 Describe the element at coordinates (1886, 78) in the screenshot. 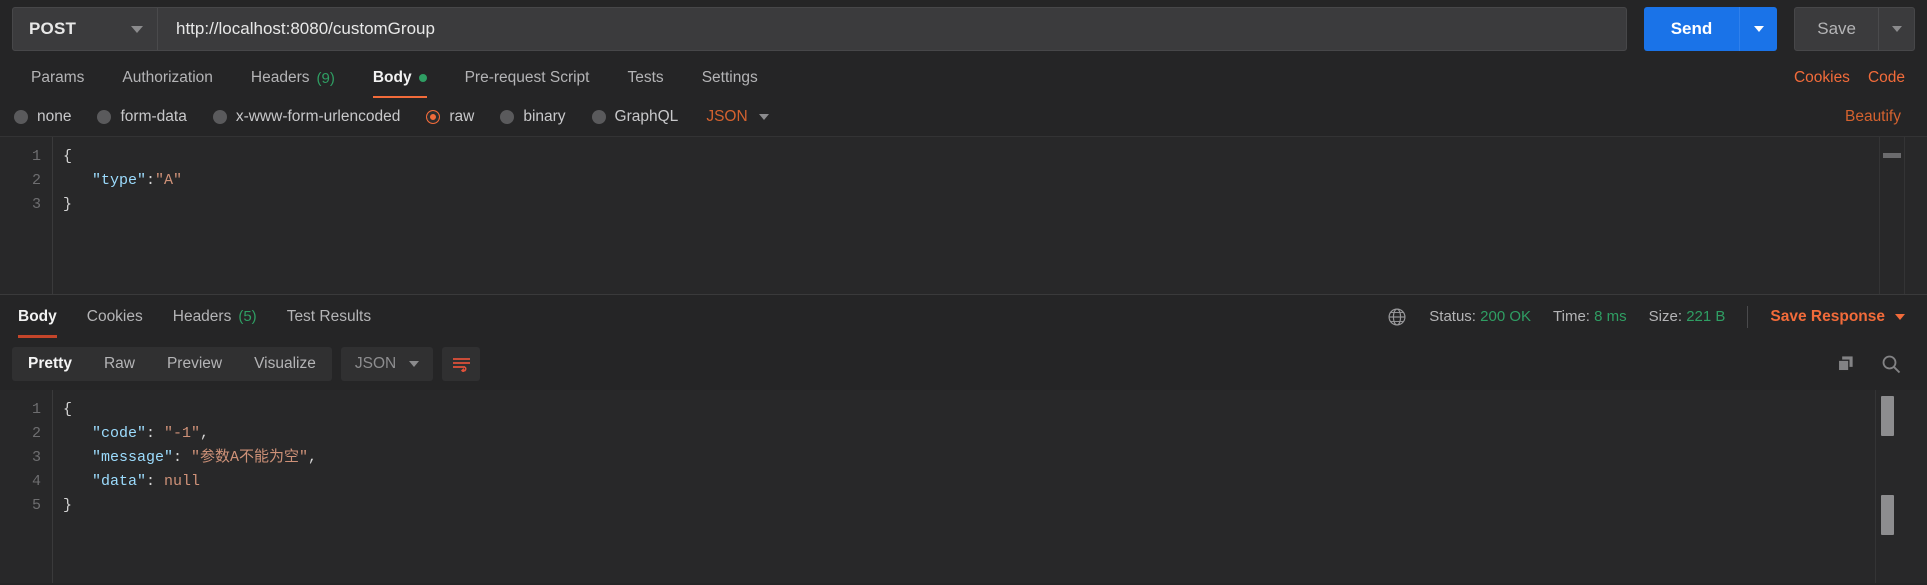

I see `code-link: Code` at that location.